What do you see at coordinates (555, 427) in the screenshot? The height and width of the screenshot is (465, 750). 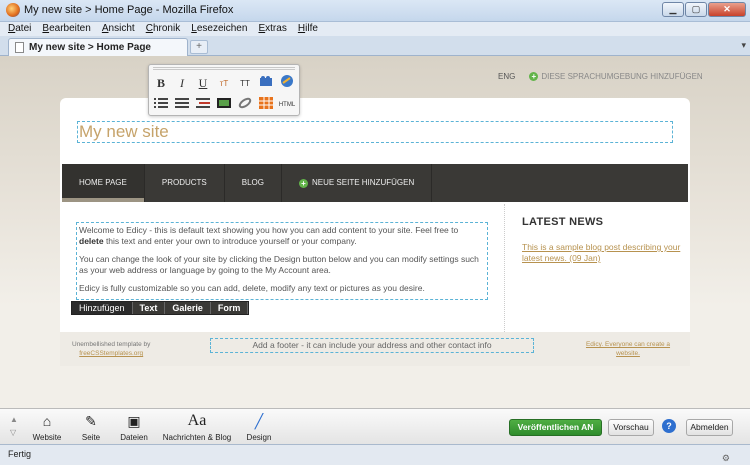 I see `publish-toggle-button: Veröffentlichen AN` at bounding box center [555, 427].